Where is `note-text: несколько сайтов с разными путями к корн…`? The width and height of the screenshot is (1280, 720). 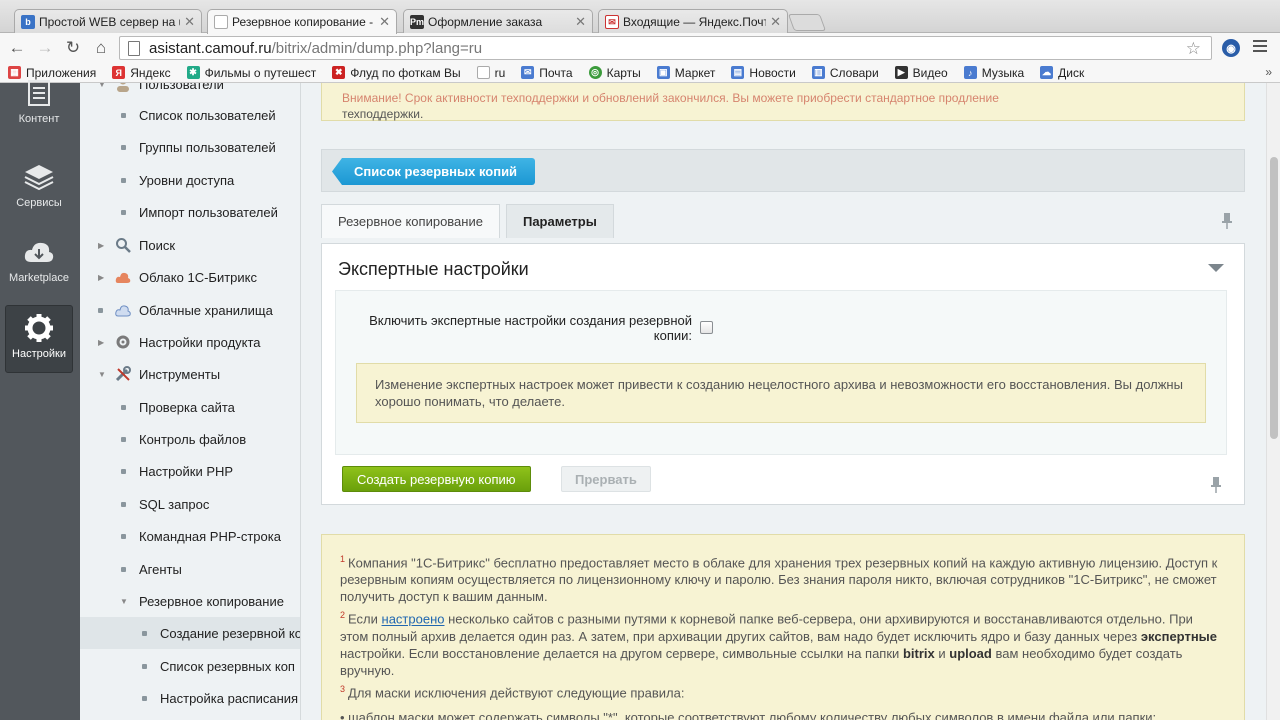
note-text: несколько сайтов с разными путями к корн… is located at coordinates (766, 627).